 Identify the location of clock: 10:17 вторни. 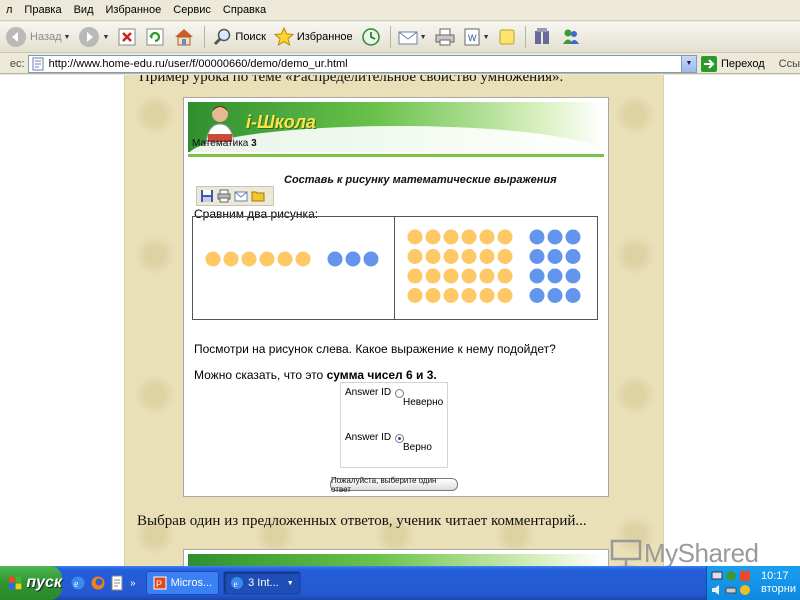
(778, 583).